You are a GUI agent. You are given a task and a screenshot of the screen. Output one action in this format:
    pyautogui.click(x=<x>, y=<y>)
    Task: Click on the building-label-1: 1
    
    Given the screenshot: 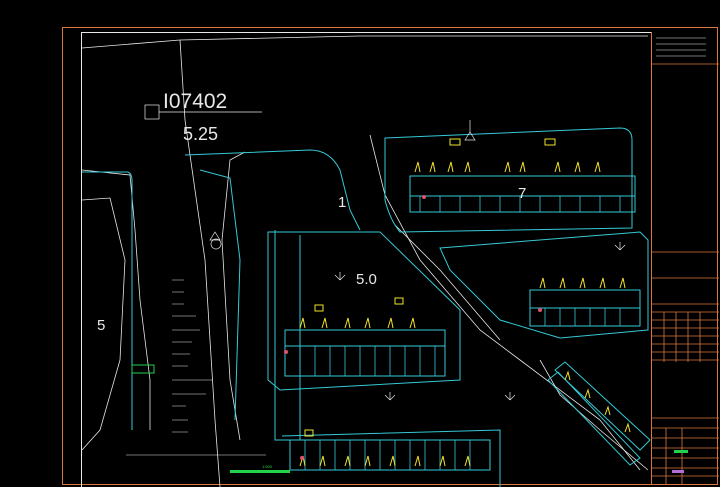 What is the action you would take?
    pyautogui.click(x=342, y=202)
    